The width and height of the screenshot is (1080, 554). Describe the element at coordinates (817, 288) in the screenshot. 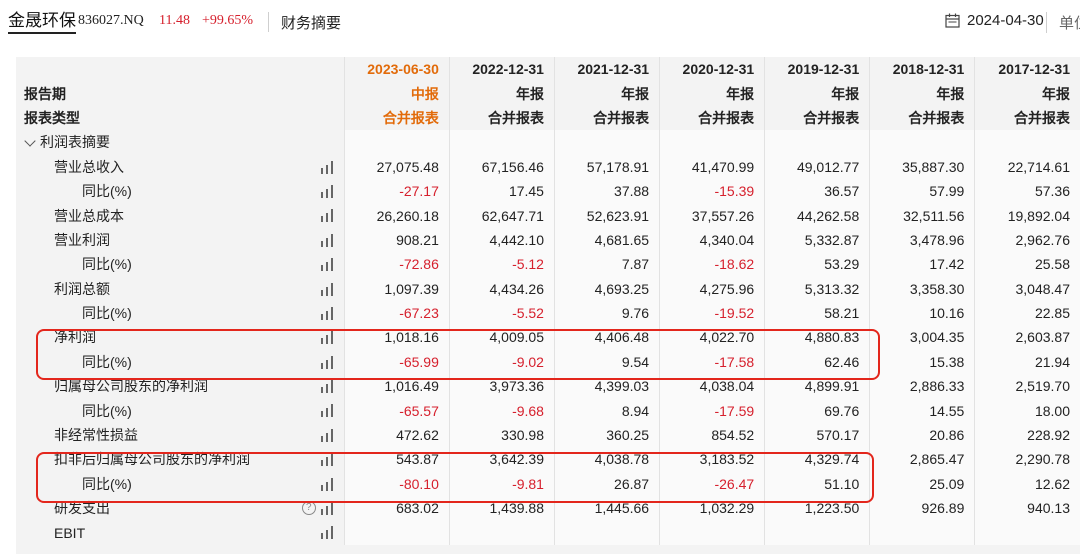

I see `value-cell: 5,313.32` at that location.